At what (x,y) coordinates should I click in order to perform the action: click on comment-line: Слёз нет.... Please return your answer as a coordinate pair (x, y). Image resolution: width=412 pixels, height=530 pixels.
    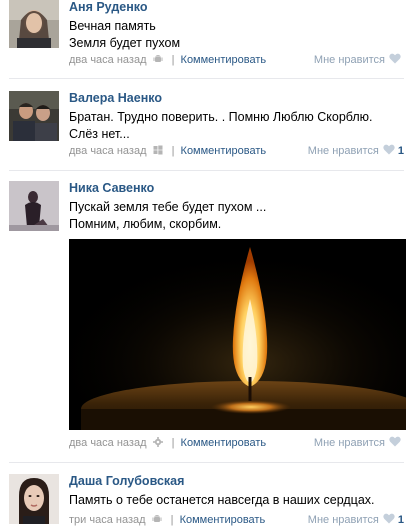
    Looking at the image, I should click on (99, 134).